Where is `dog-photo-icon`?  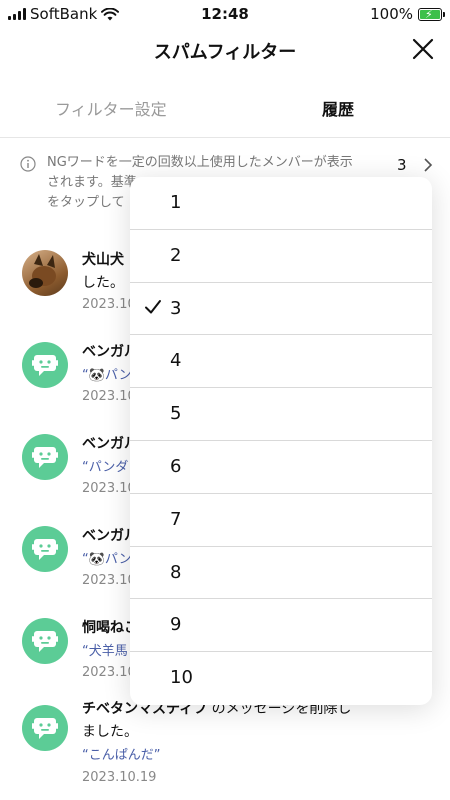 dog-photo-icon is located at coordinates (42, 271).